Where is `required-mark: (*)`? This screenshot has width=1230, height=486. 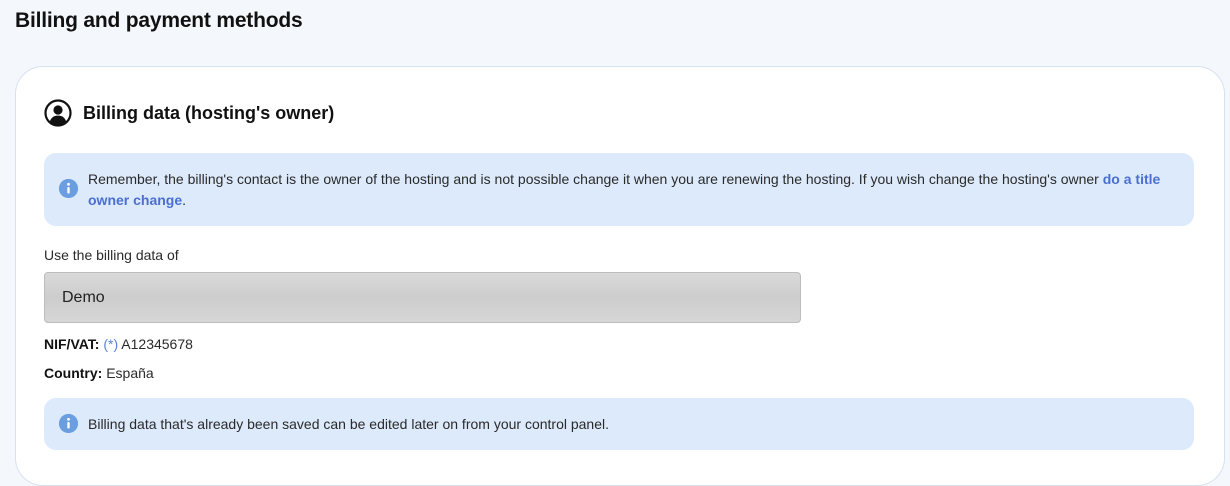
required-mark: (*) is located at coordinates (111, 344).